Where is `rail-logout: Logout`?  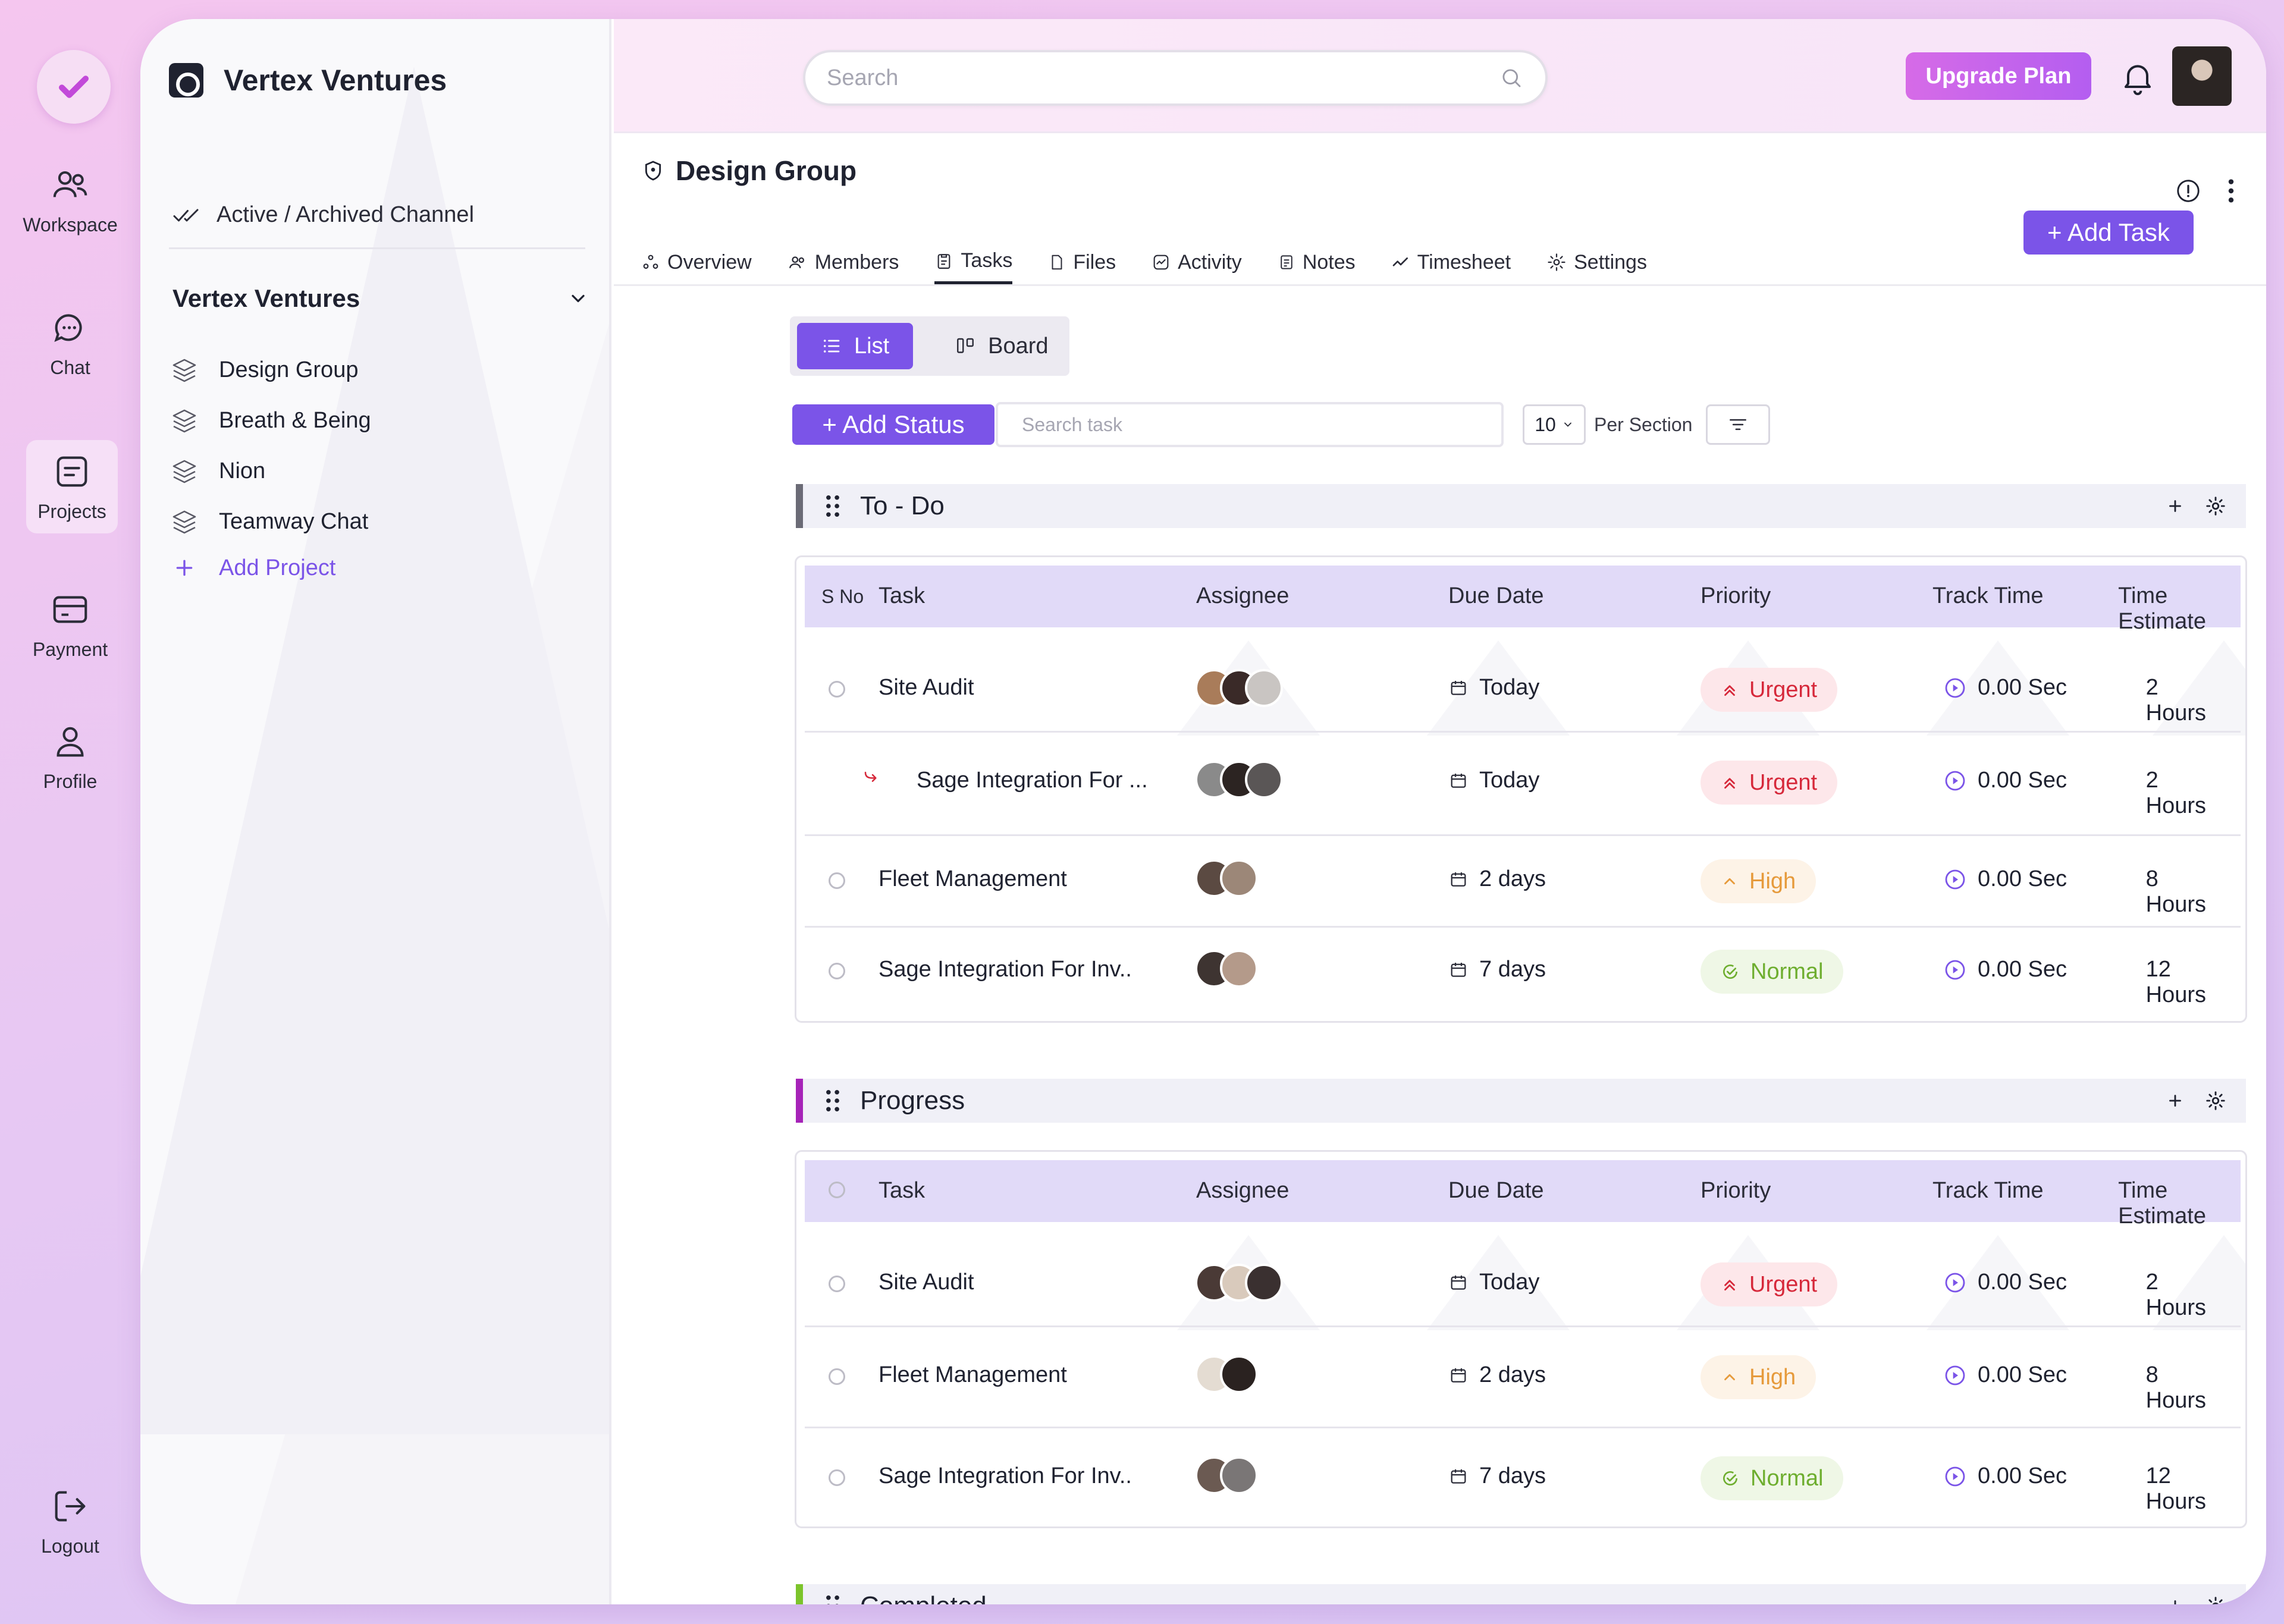 rail-logout: Logout is located at coordinates (70, 1521).